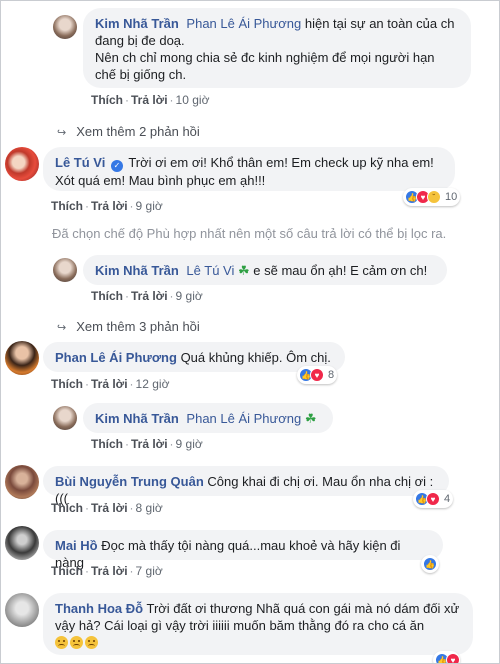  I want to click on comment-actions: Thích · Trả lời · 10 giờ, so click(150, 100).